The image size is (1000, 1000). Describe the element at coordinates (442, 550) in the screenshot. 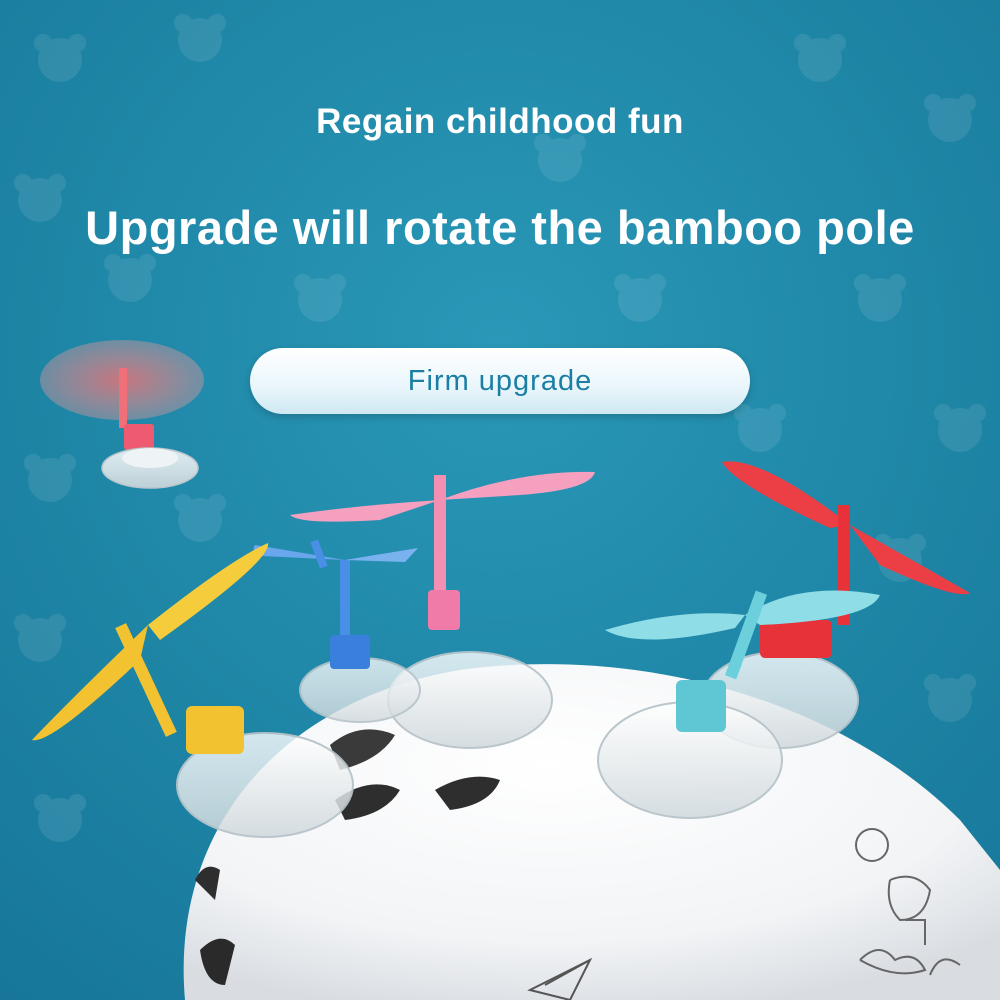

I see `pink-copter-icon` at that location.